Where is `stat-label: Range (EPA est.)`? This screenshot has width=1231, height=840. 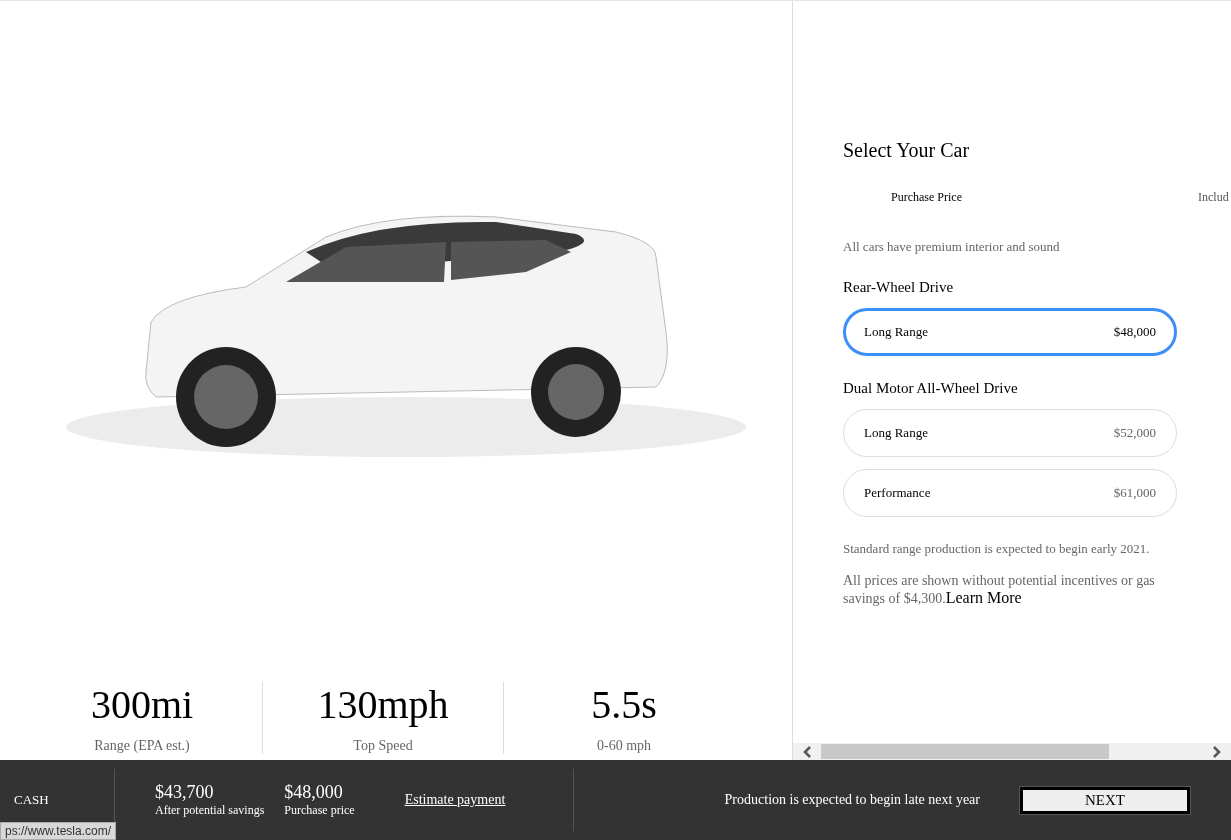 stat-label: Range (EPA est.) is located at coordinates (142, 746).